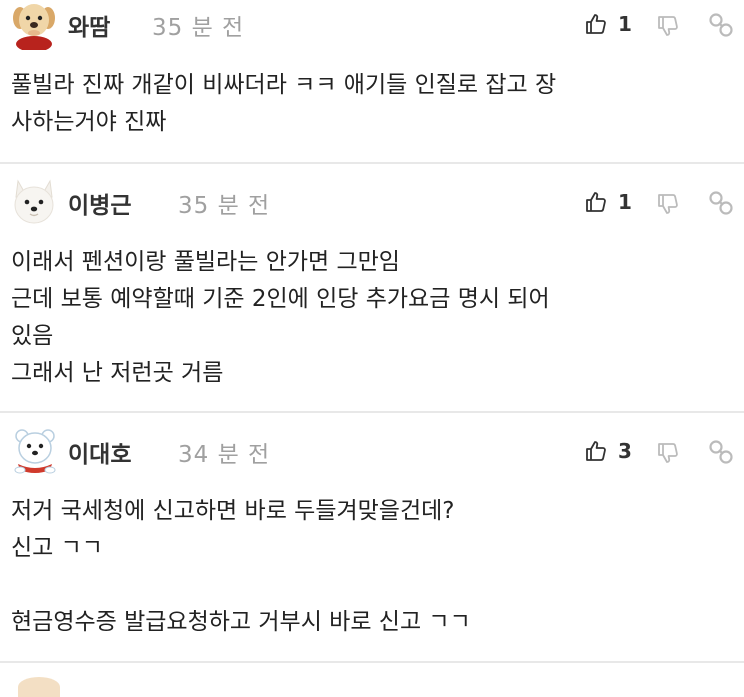 This screenshot has height=697, width=744. I want to click on comment-time: 34 분 전, so click(224, 455).